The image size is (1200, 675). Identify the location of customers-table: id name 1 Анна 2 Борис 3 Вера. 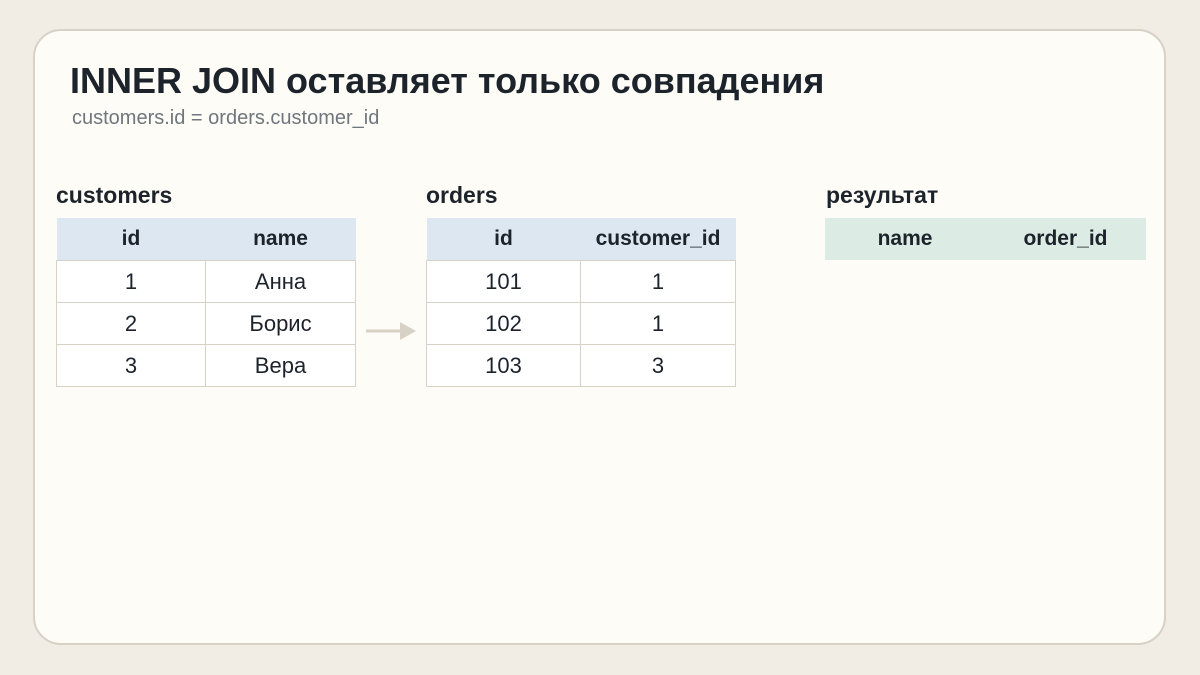
(206, 302).